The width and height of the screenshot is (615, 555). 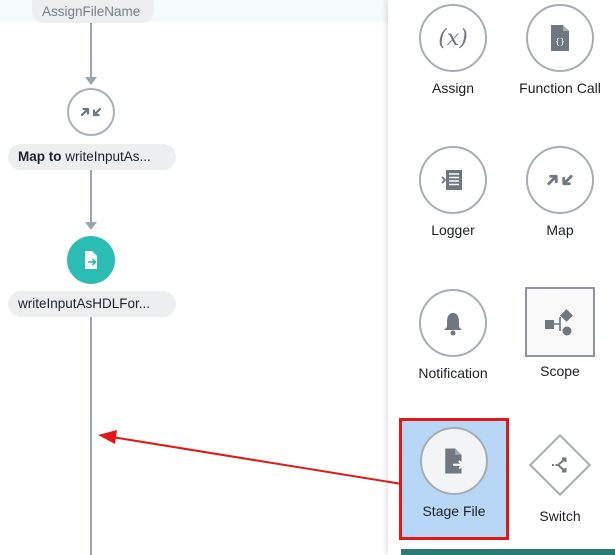 I want to click on palette-item-label: Notification, so click(x=453, y=373).